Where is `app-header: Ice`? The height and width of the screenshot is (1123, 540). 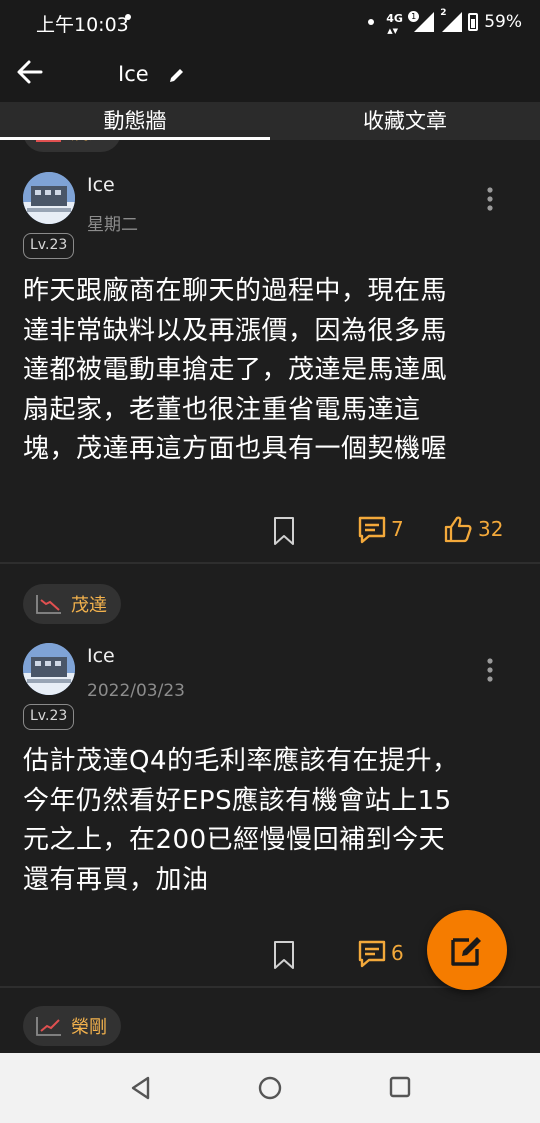
app-header: Ice is located at coordinates (270, 74).